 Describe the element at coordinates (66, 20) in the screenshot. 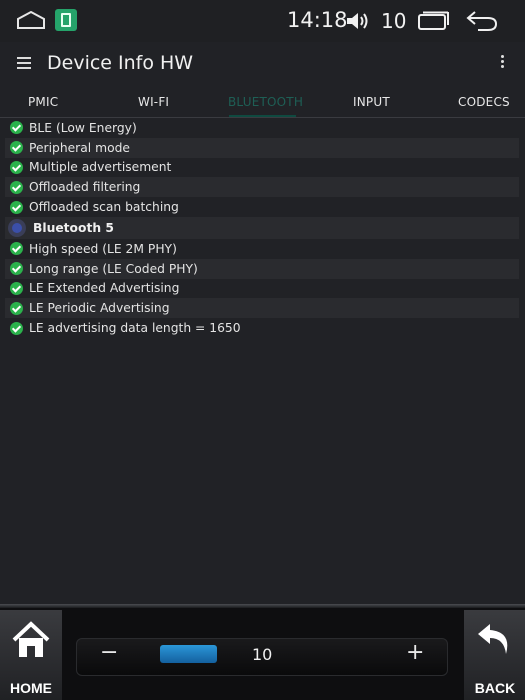

I see `app-icon` at that location.